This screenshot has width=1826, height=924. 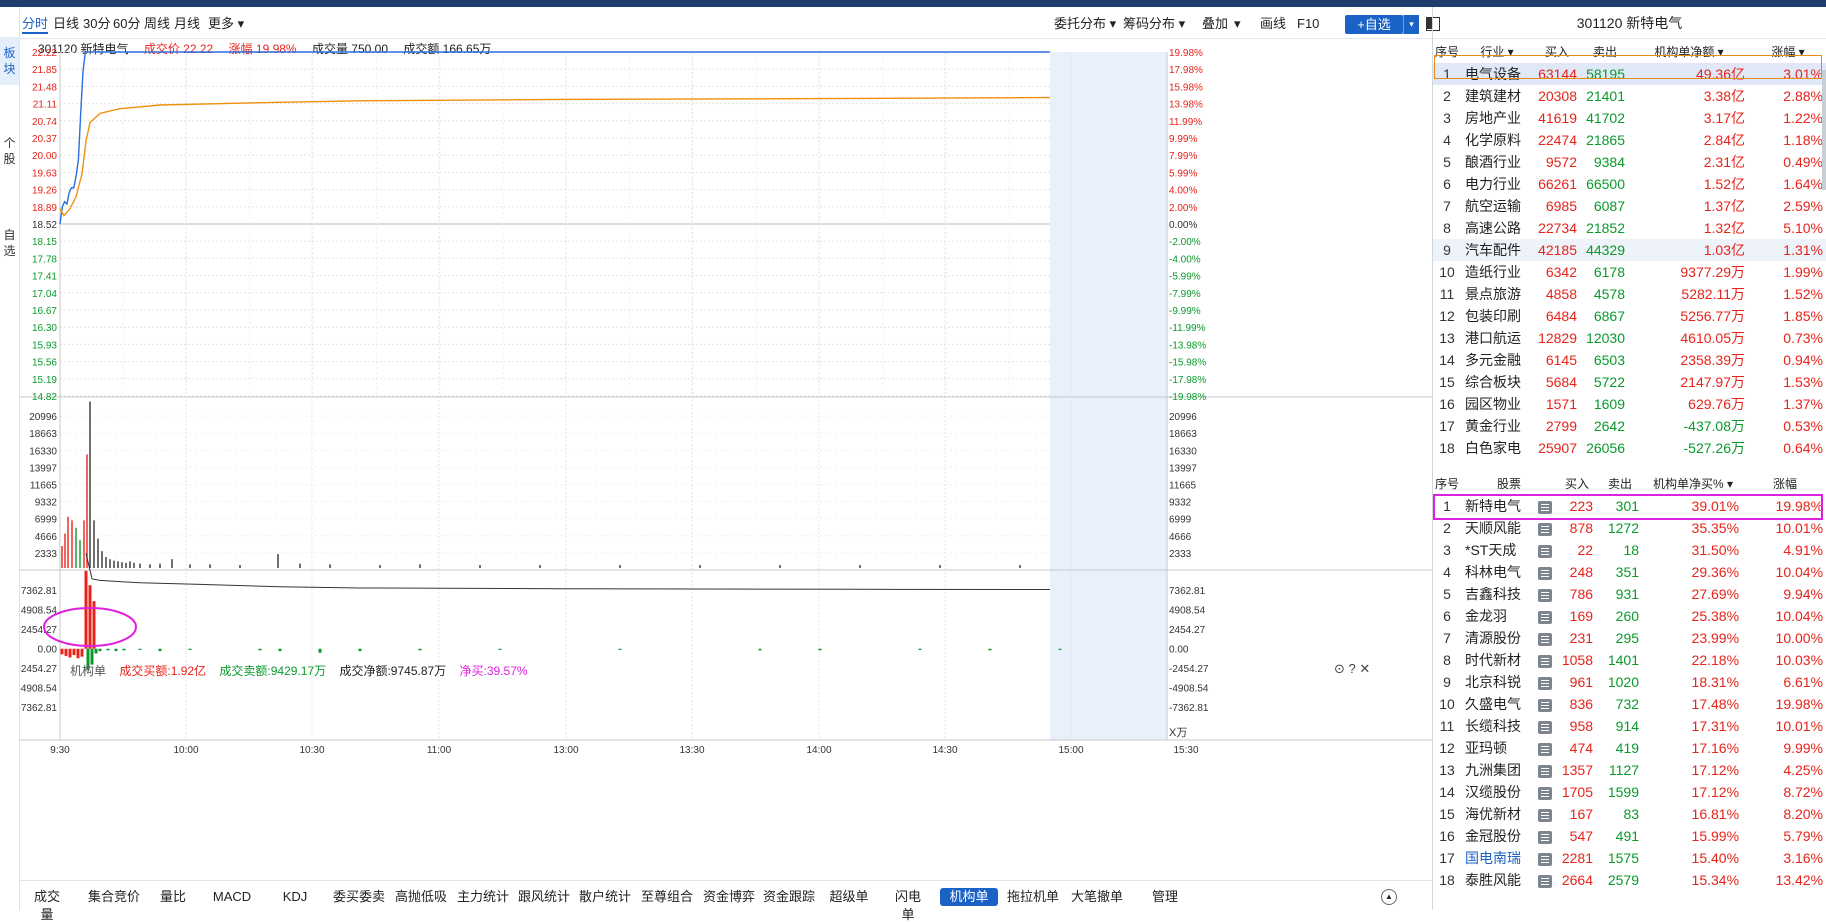 What do you see at coordinates (295, 897) in the screenshot?
I see `indicator-tab: KDJ` at bounding box center [295, 897].